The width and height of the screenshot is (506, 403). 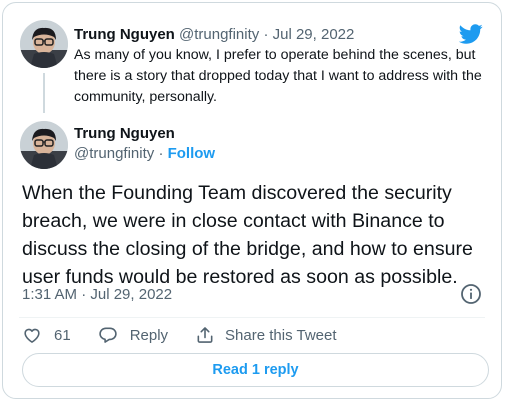 I want to click on divider, so click(x=252, y=317).